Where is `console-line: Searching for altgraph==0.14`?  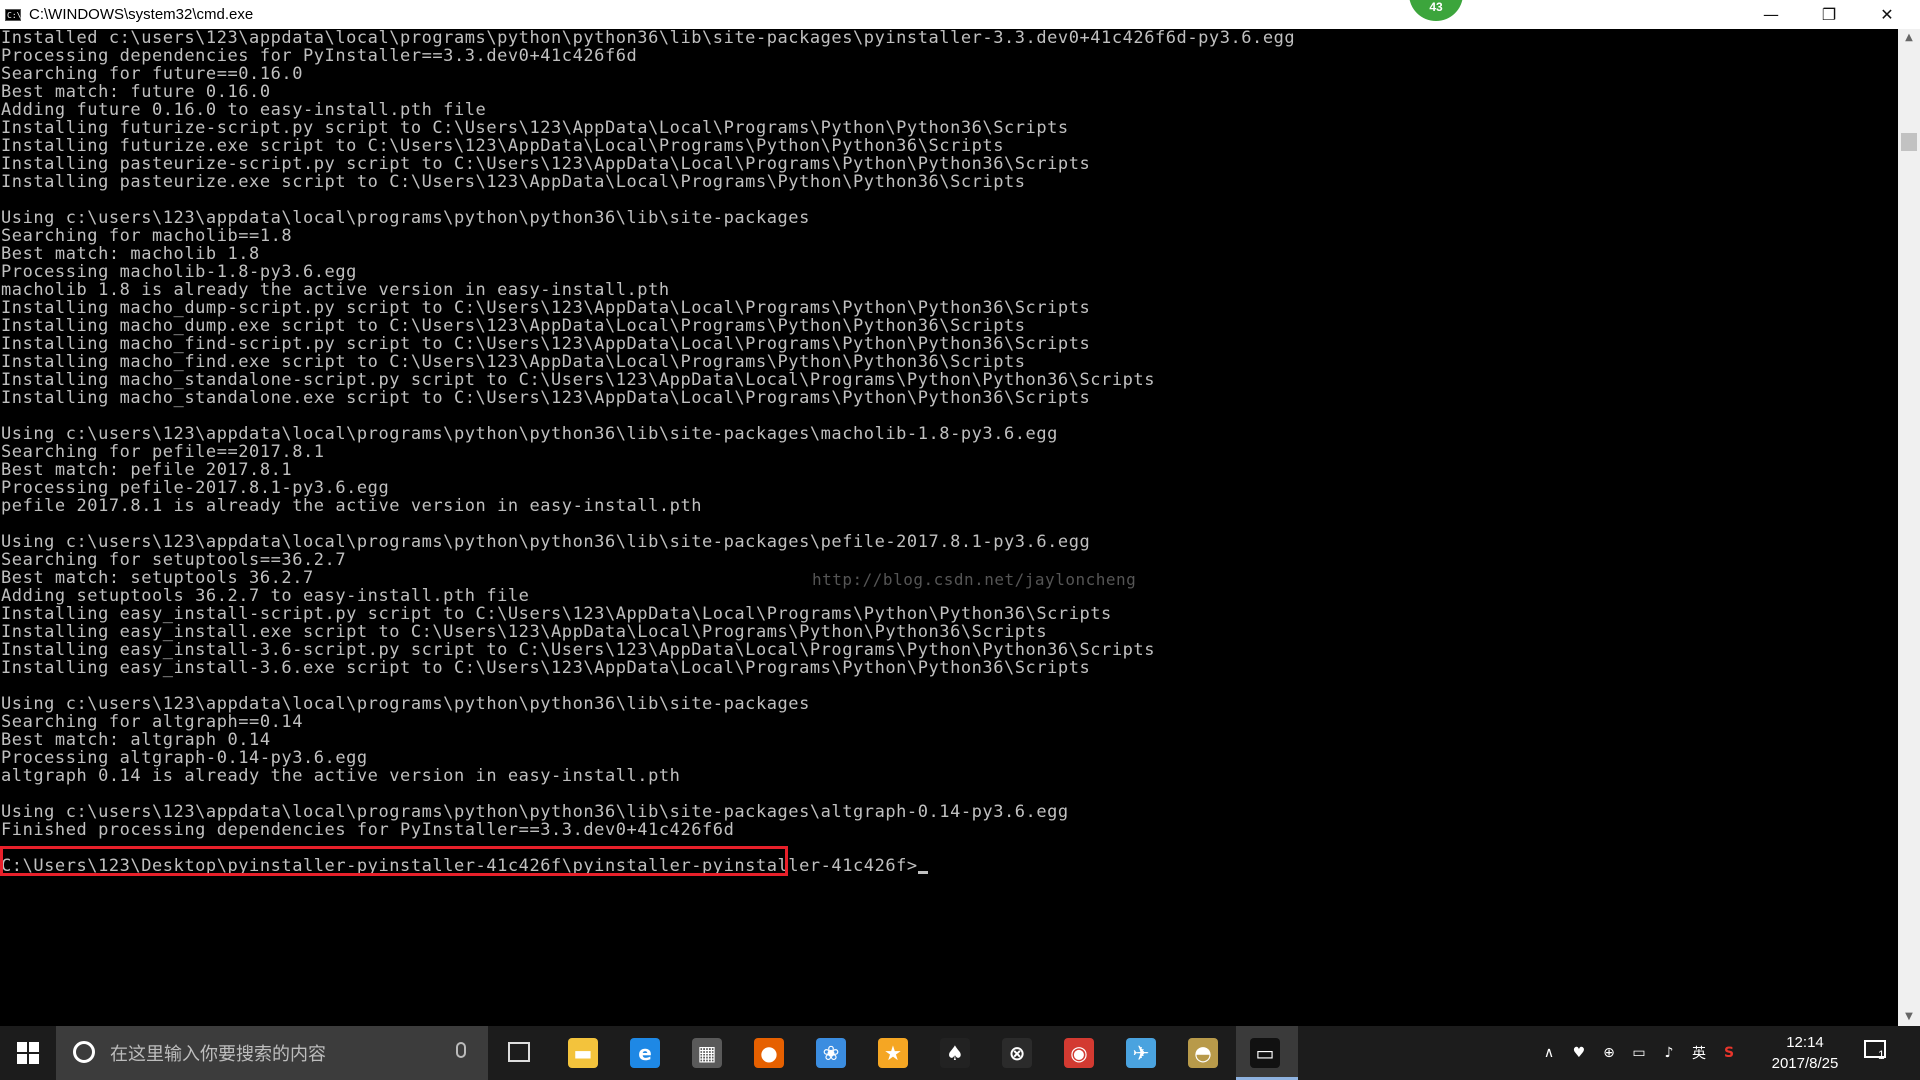
console-line: Searching for altgraph==0.14 is located at coordinates (152, 722).